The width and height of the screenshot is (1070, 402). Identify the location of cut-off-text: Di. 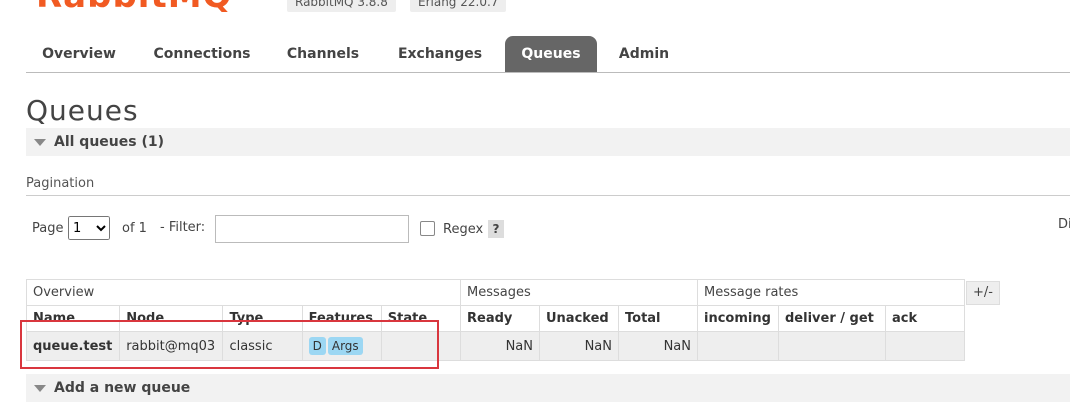
(1064, 224).